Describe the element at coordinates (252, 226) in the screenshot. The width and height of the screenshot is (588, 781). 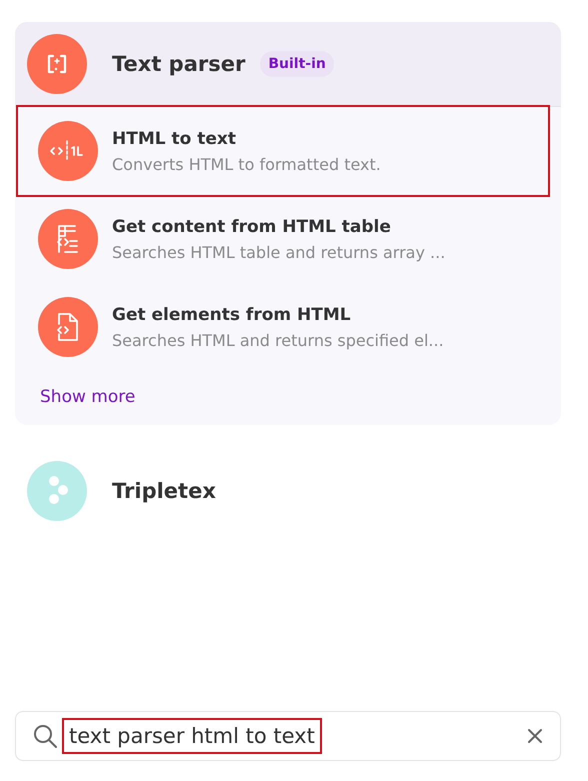
I see `action-title: Get content from HTML table` at that location.